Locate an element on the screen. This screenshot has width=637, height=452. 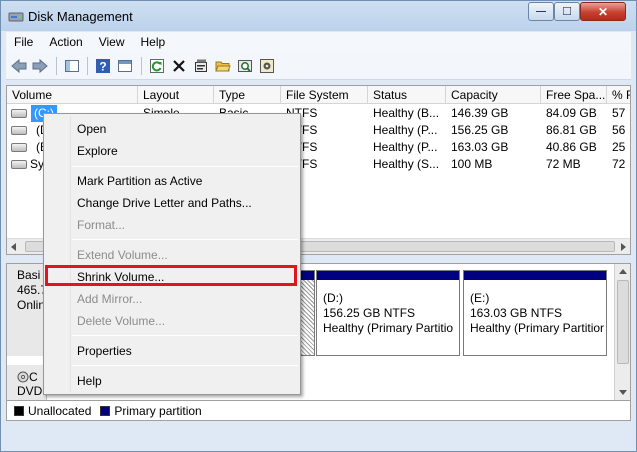
open-folder-icon is located at coordinates (223, 66).